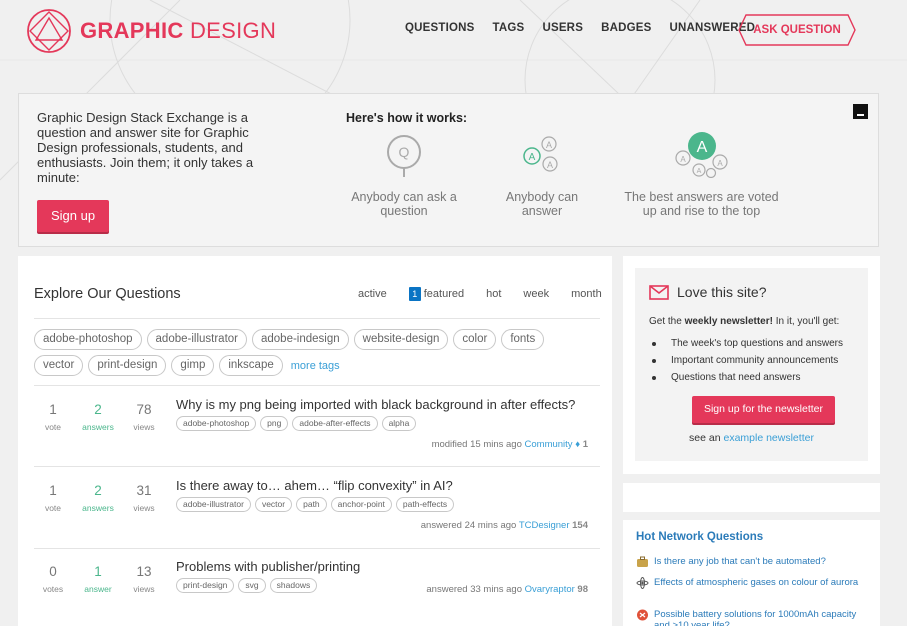 The height and width of the screenshot is (626, 907). I want to click on tag-website-design: website-design, so click(401, 339).